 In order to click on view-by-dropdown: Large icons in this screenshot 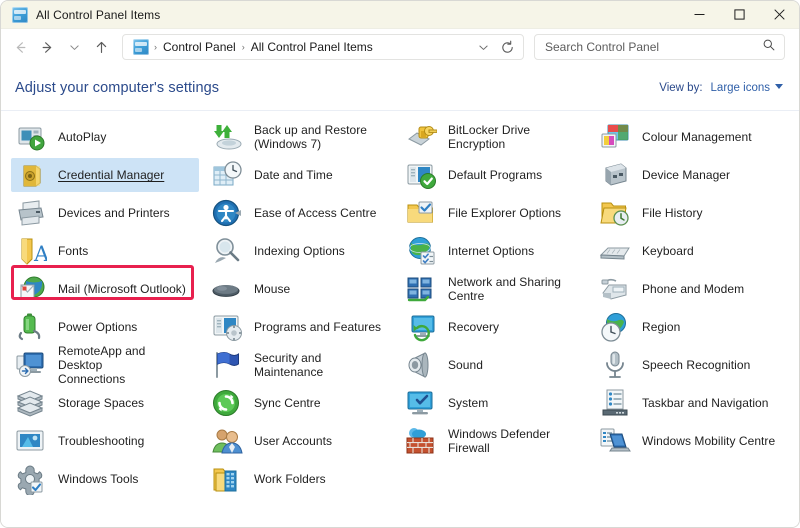, I will do `click(747, 88)`.